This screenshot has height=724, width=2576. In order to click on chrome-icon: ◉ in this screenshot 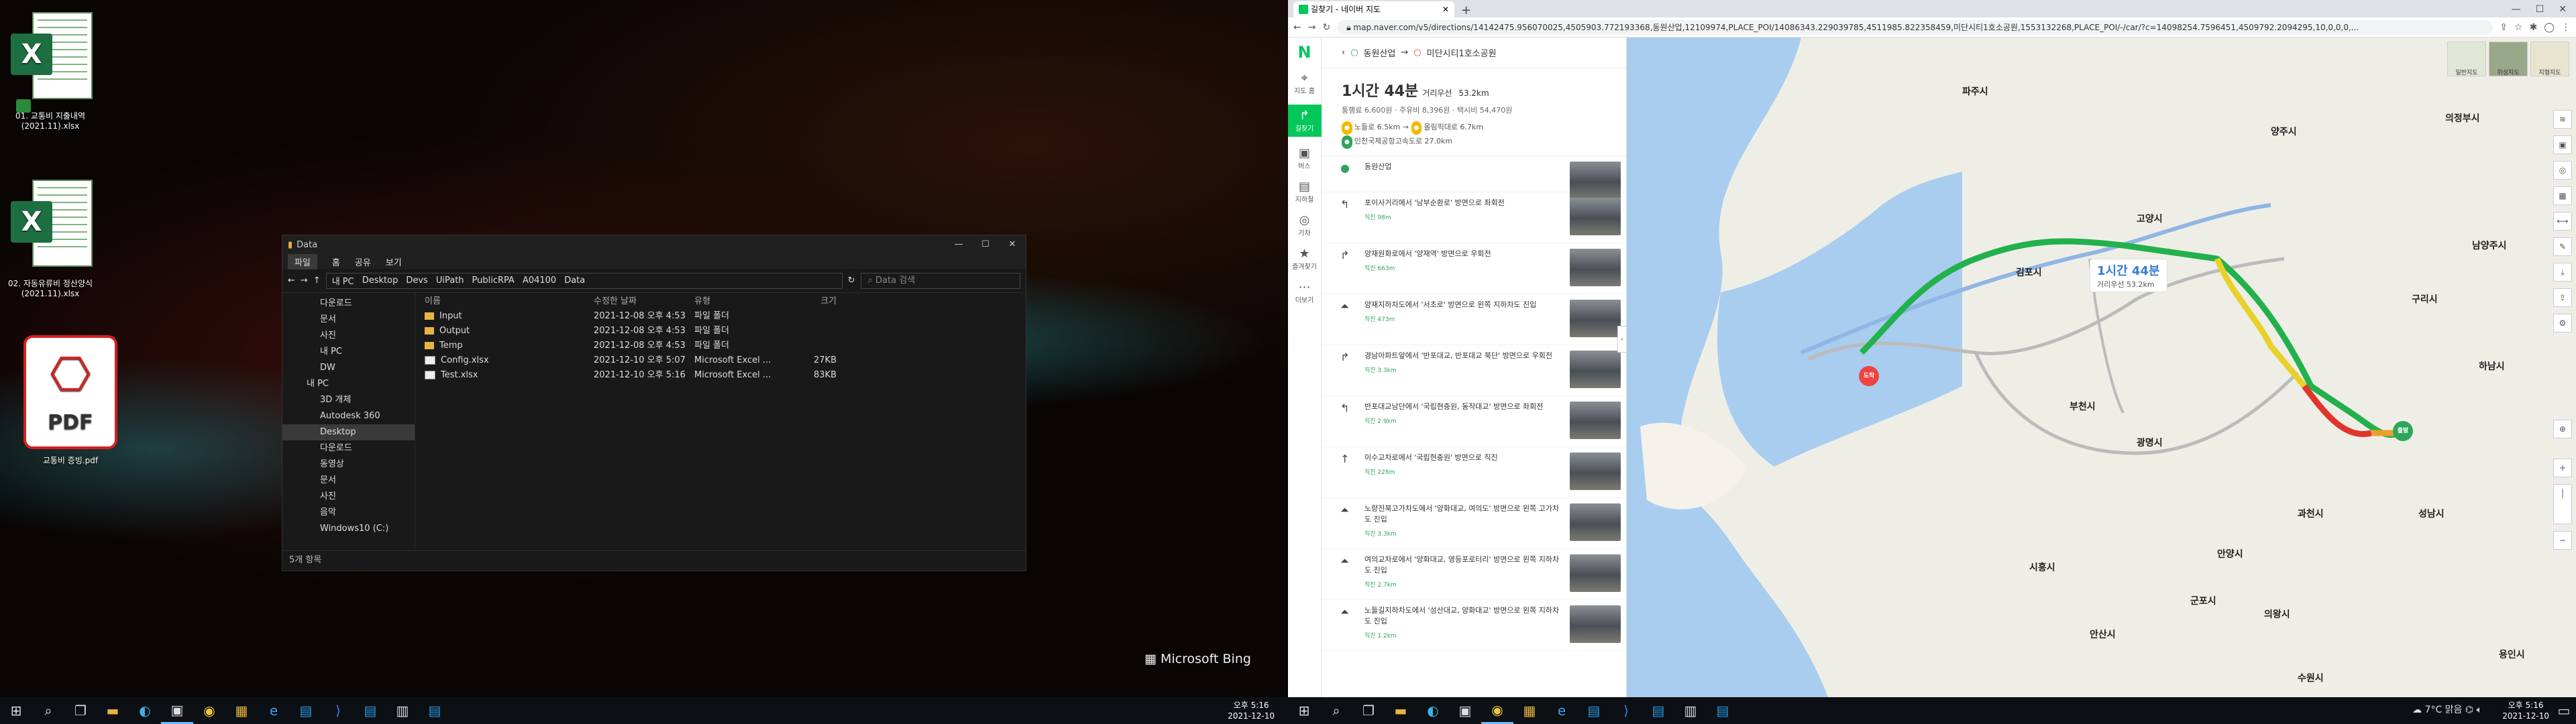, I will do `click(209, 710)`.